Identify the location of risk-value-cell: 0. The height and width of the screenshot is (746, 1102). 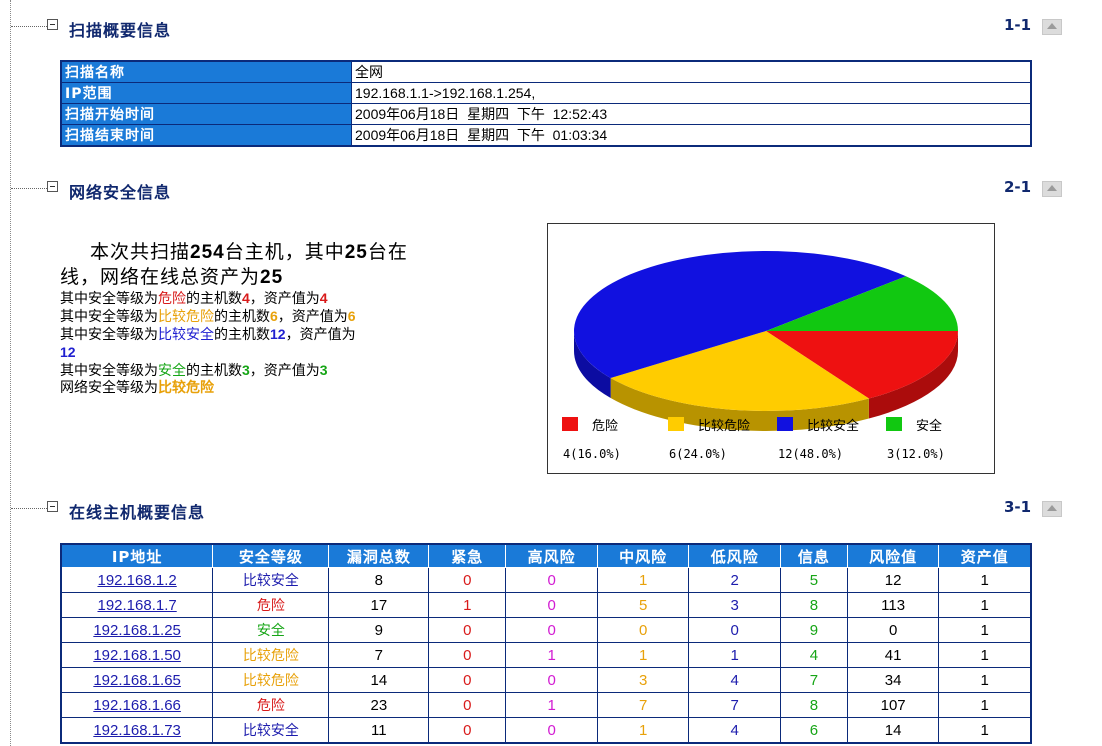
(893, 630).